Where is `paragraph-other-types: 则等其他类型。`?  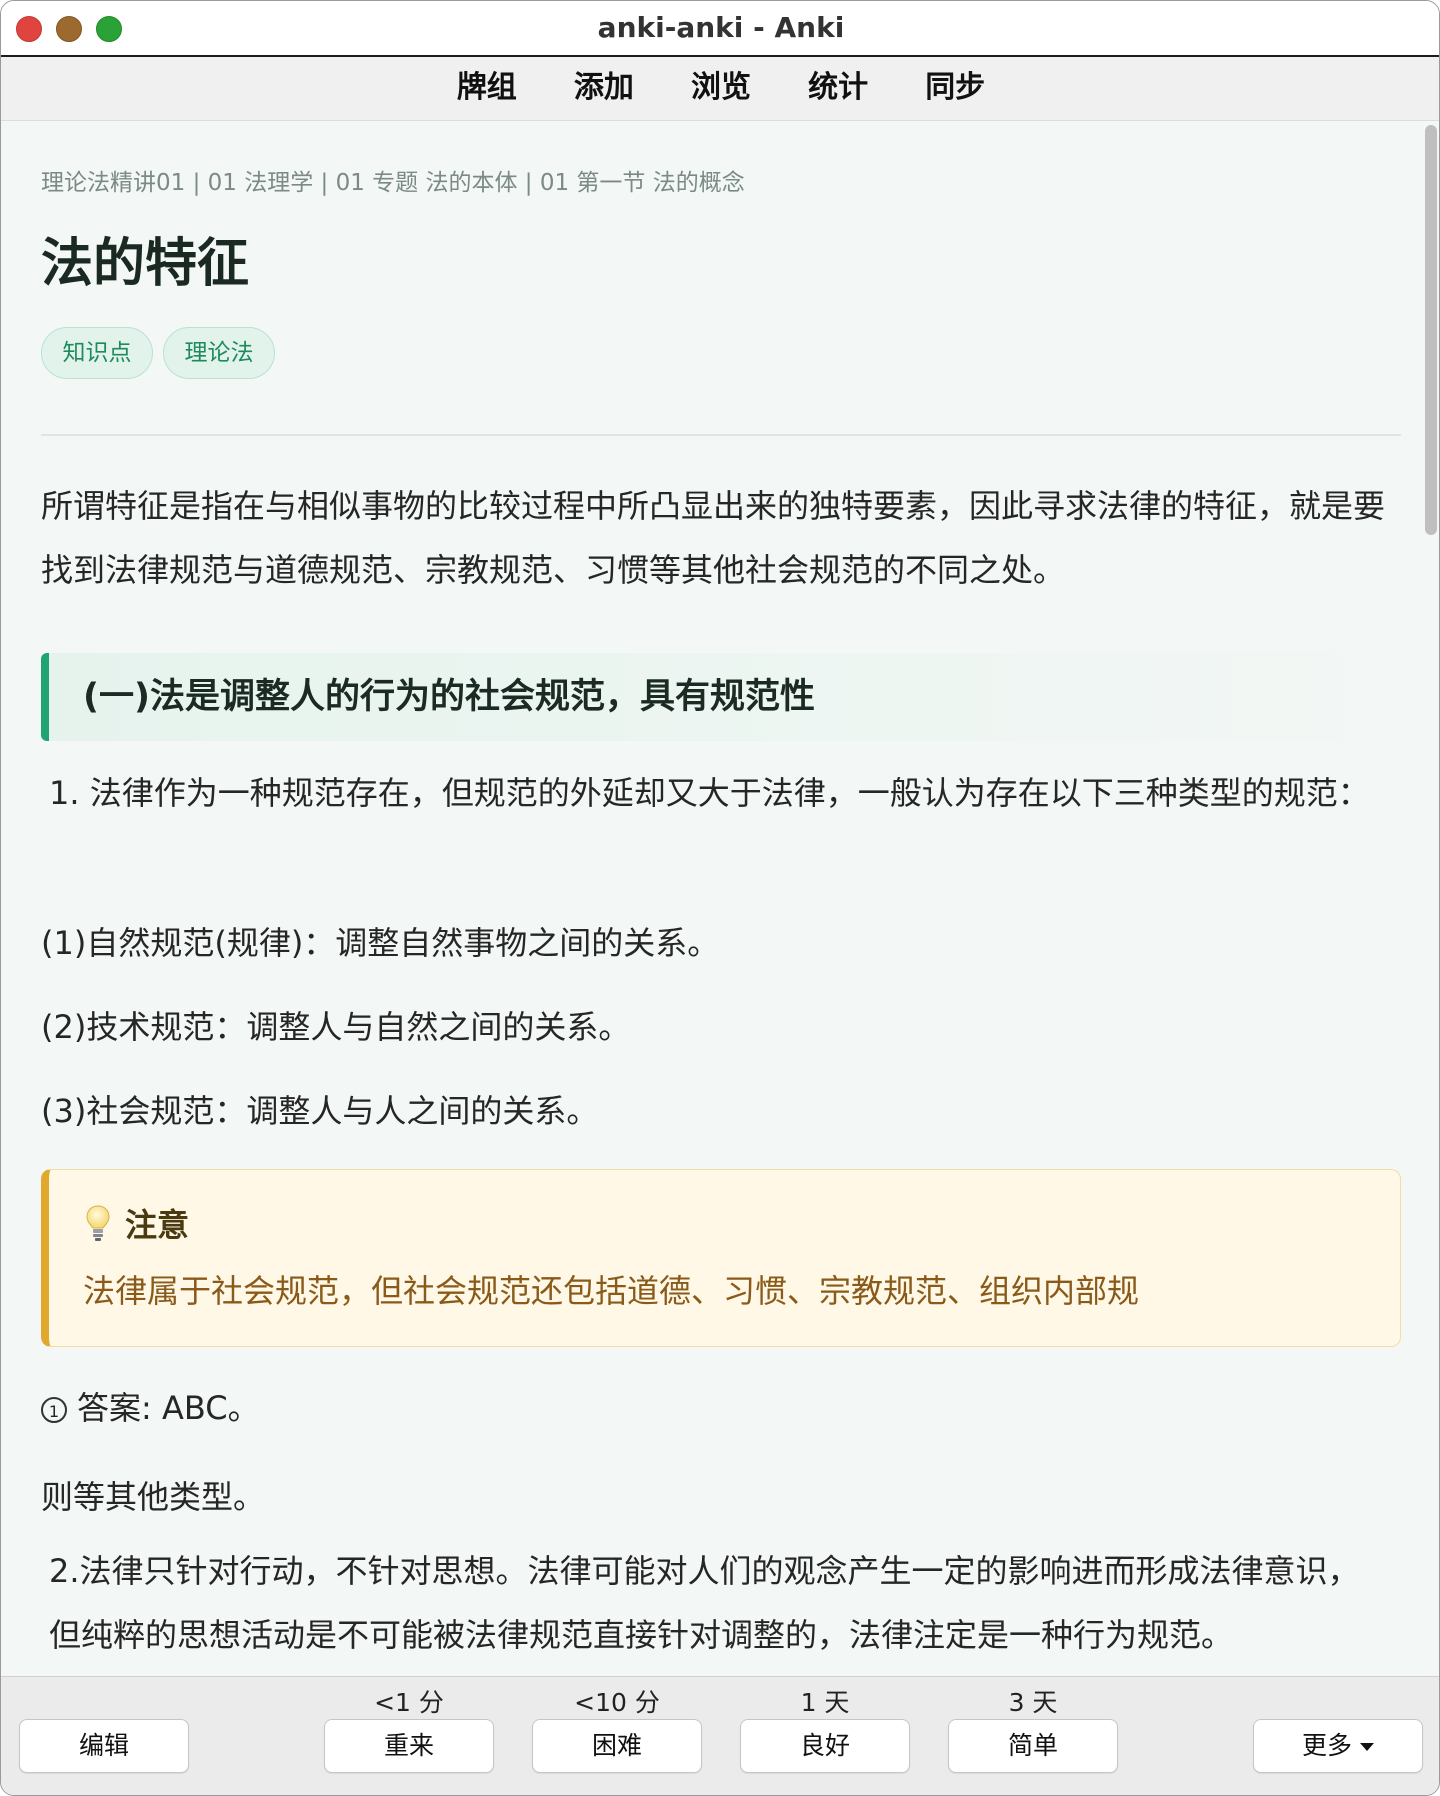
paragraph-other-types: 则等其他类型。 is located at coordinates (153, 1497).